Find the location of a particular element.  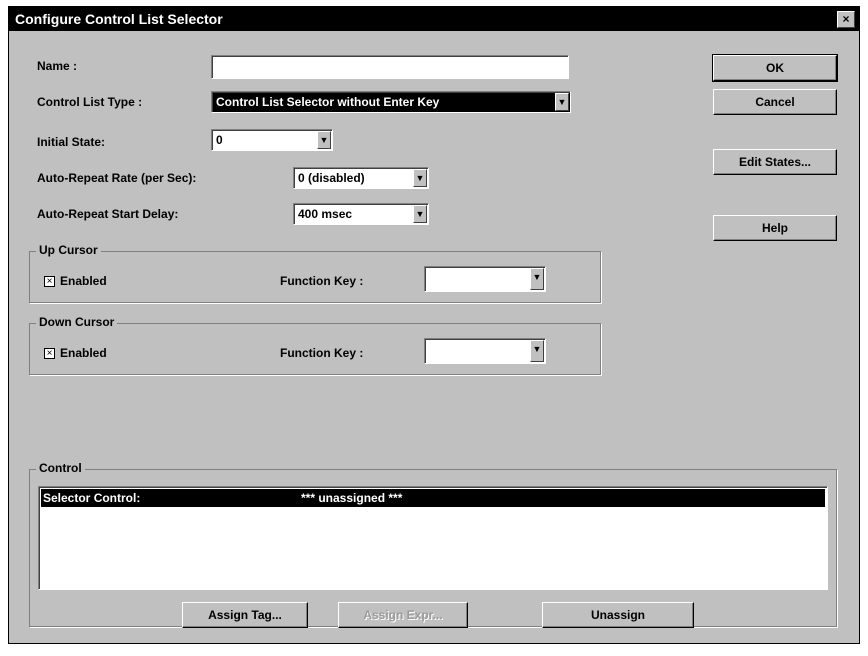

close-icon: × is located at coordinates (846, 19).